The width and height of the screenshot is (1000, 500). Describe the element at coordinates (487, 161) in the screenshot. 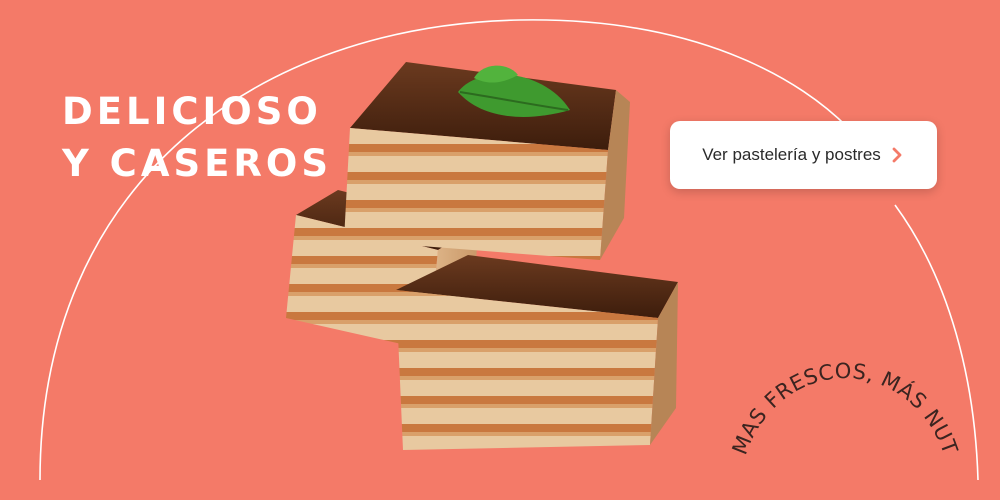

I see `cake-piece-top` at that location.